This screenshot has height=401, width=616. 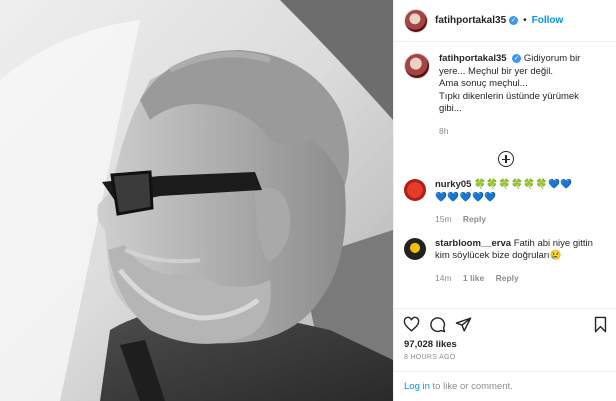 I want to click on login-prompt: Log in to like or comment., so click(x=505, y=386).